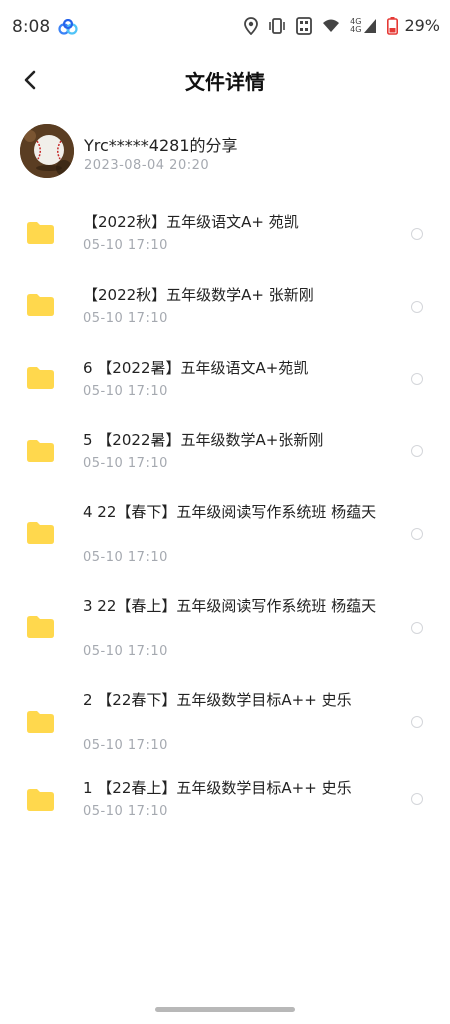 Image resolution: width=450 pixels, height=1024 pixels. I want to click on file-row: 1 【22春上】五年级数学目标A++ 史乐 05-10 17:10, so click(225, 802).